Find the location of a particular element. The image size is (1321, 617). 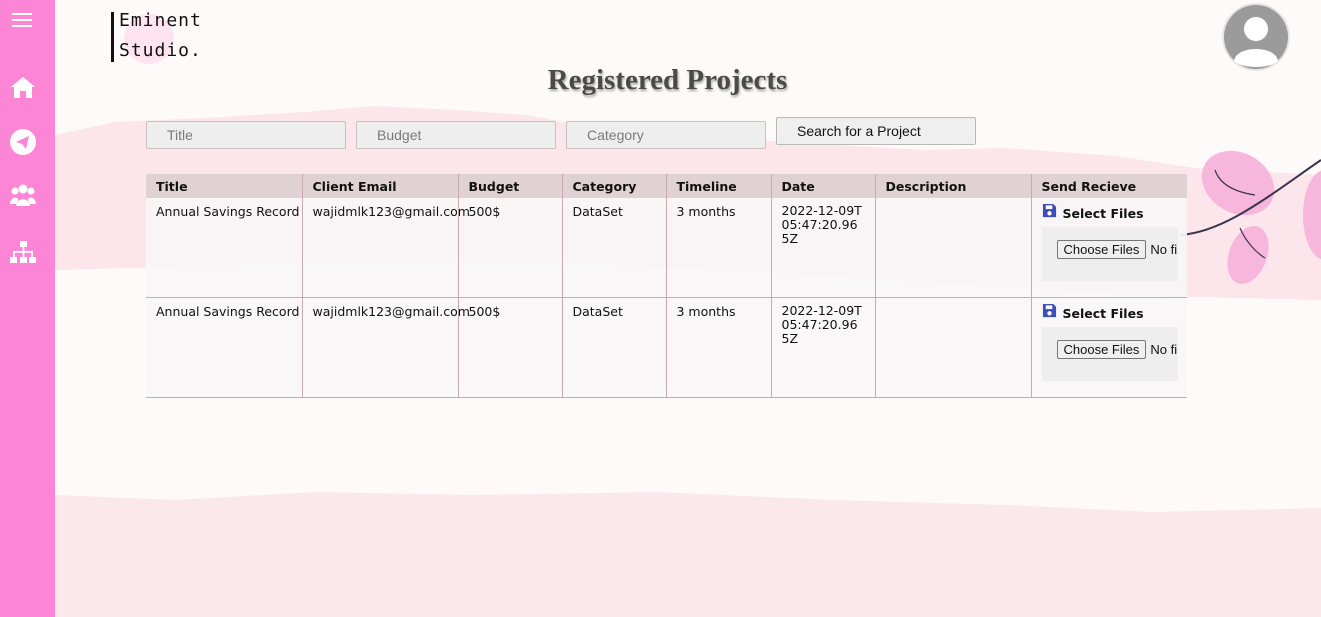

category-search-input is located at coordinates (666, 135).